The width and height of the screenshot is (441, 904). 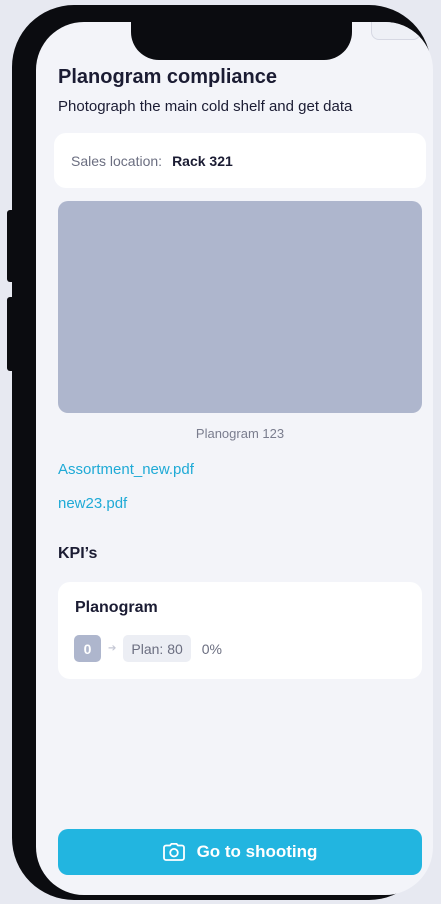 I want to click on arrow-right-icon: ➔, so click(x=112, y=648).